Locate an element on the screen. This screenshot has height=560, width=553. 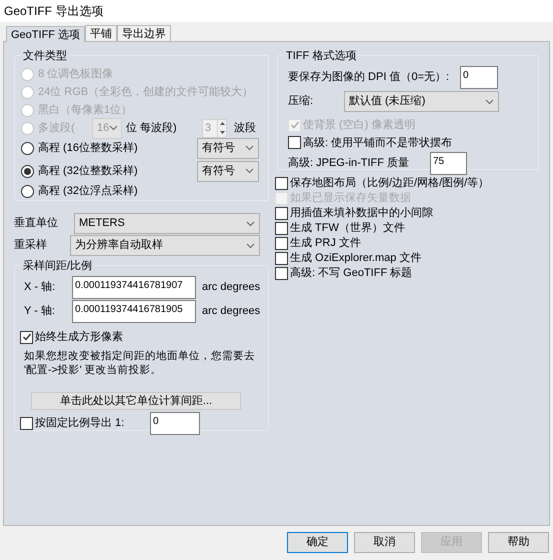
resample-dropdown: 为分辨率自动取样 is located at coordinates (165, 245).